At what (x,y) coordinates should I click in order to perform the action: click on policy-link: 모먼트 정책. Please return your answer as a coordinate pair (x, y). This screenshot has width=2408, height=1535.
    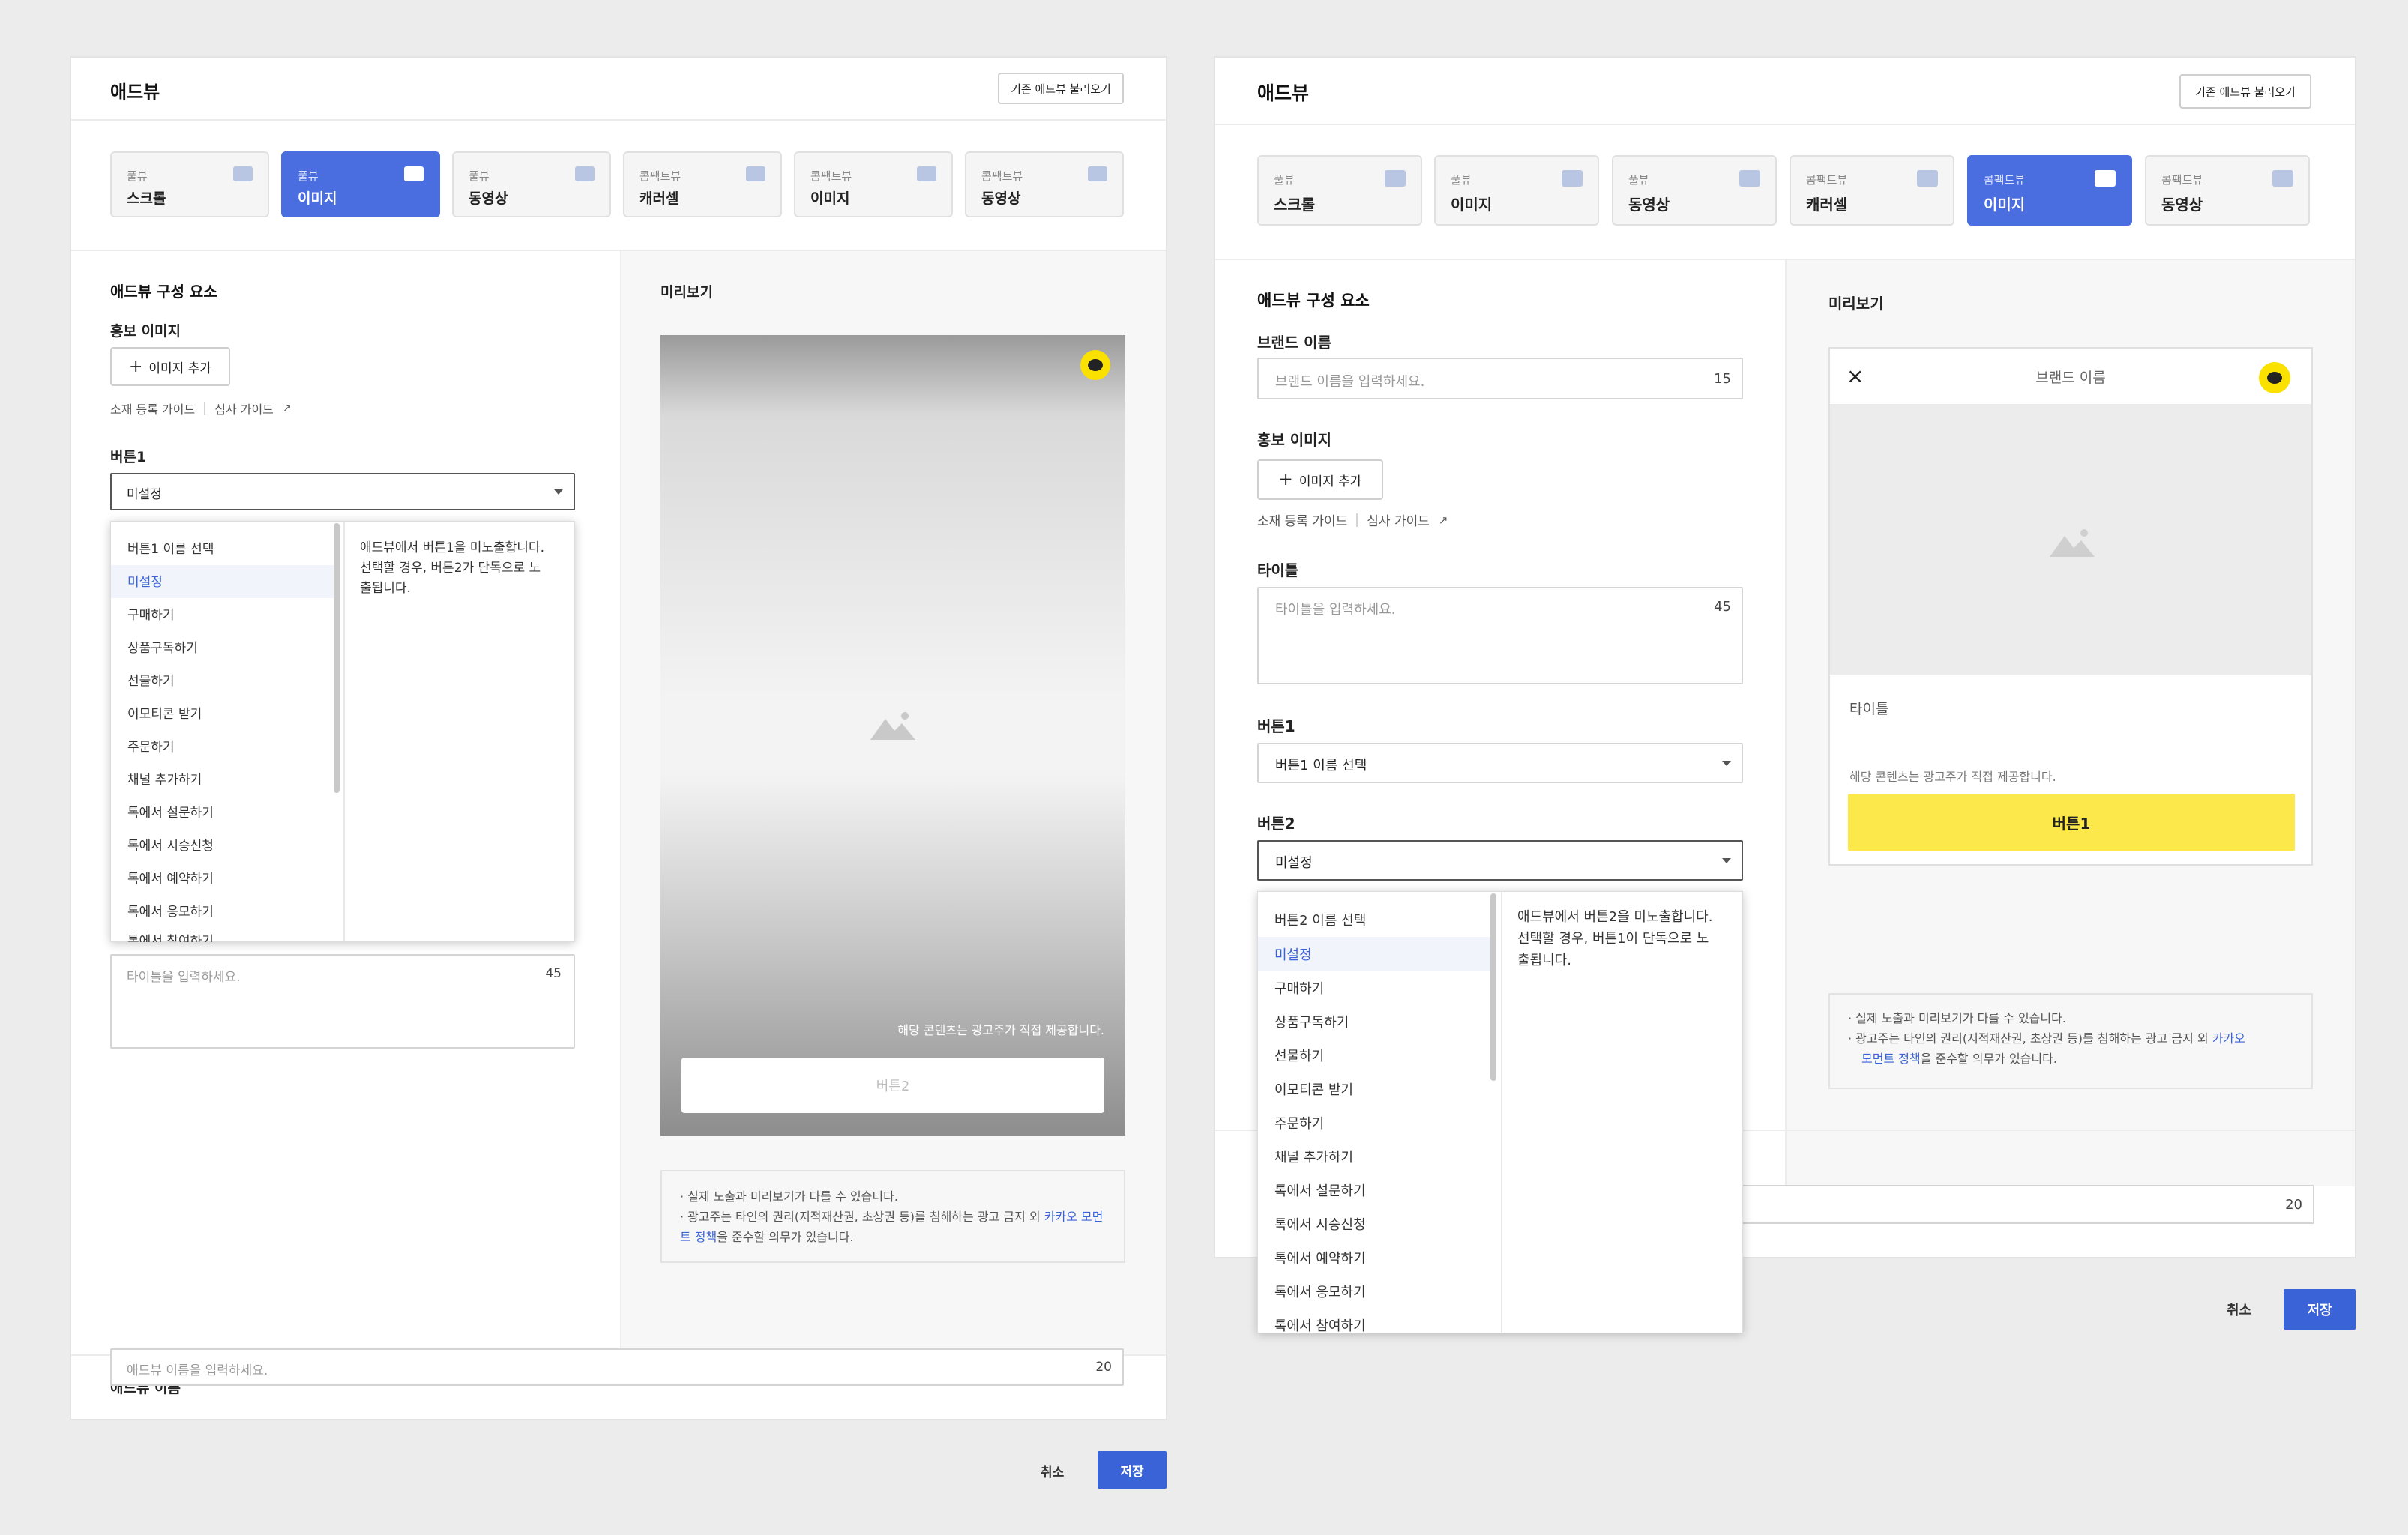
    Looking at the image, I should click on (1891, 1059).